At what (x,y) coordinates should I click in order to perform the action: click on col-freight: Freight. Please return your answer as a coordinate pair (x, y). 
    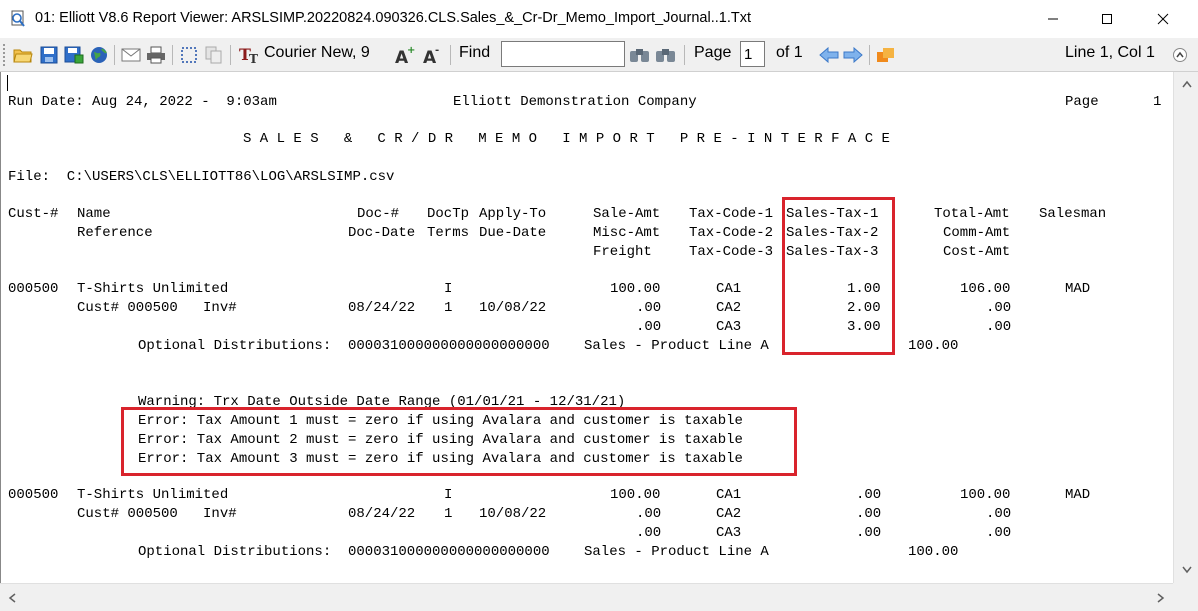
    Looking at the image, I should click on (622, 252).